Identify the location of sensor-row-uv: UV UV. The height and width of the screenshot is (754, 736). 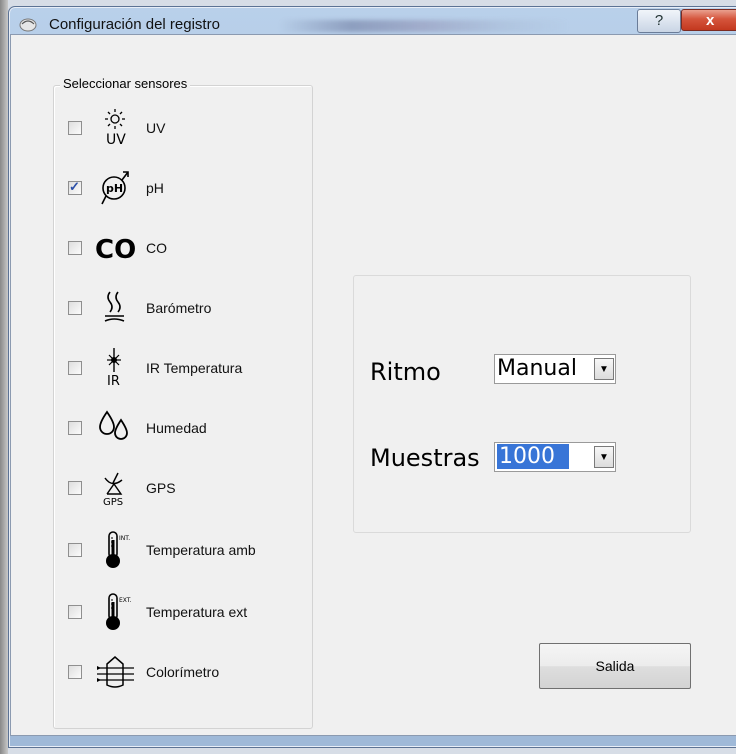
(188, 128).